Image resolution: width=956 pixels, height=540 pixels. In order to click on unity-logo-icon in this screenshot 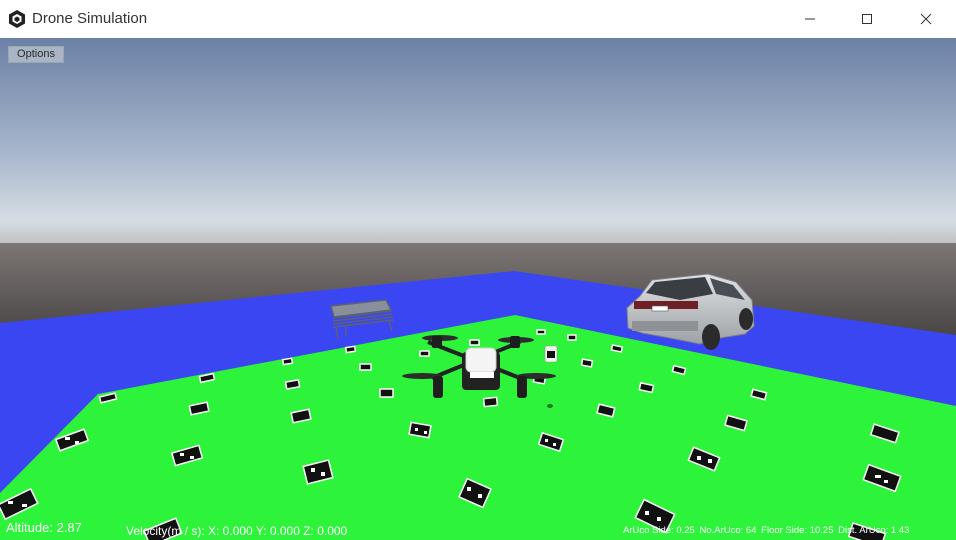, I will do `click(17, 19)`.